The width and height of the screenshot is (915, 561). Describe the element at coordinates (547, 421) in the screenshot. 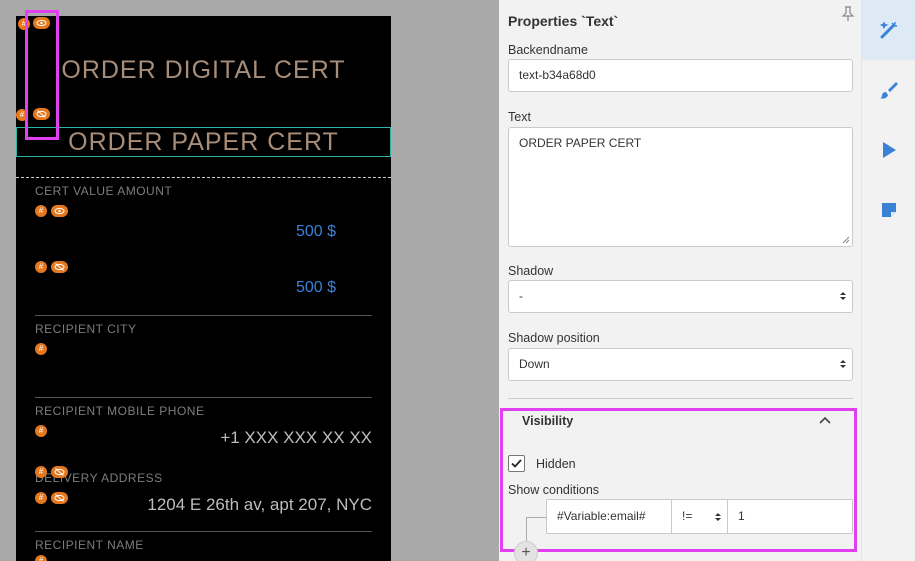

I see `visibility-section-title: Visibility` at that location.